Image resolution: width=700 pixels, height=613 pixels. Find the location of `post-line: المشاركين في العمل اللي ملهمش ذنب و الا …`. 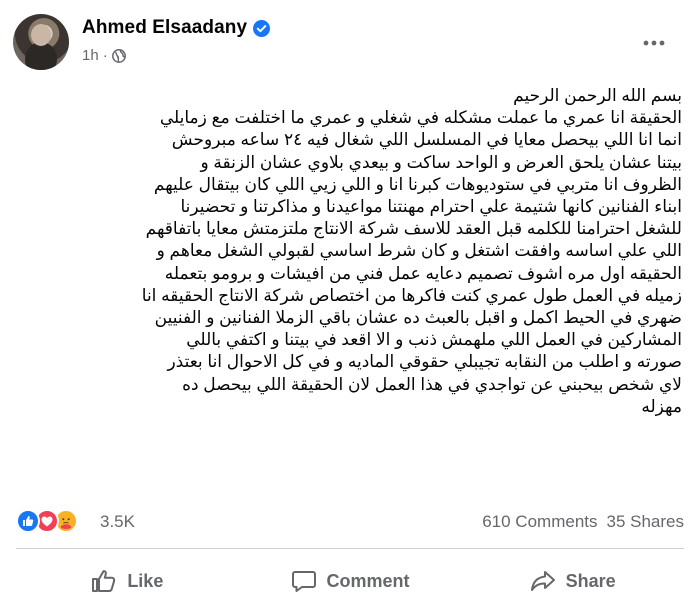

post-line: المشاركين في العمل اللي ملهمش ذنب و الا … is located at coordinates (434, 340).